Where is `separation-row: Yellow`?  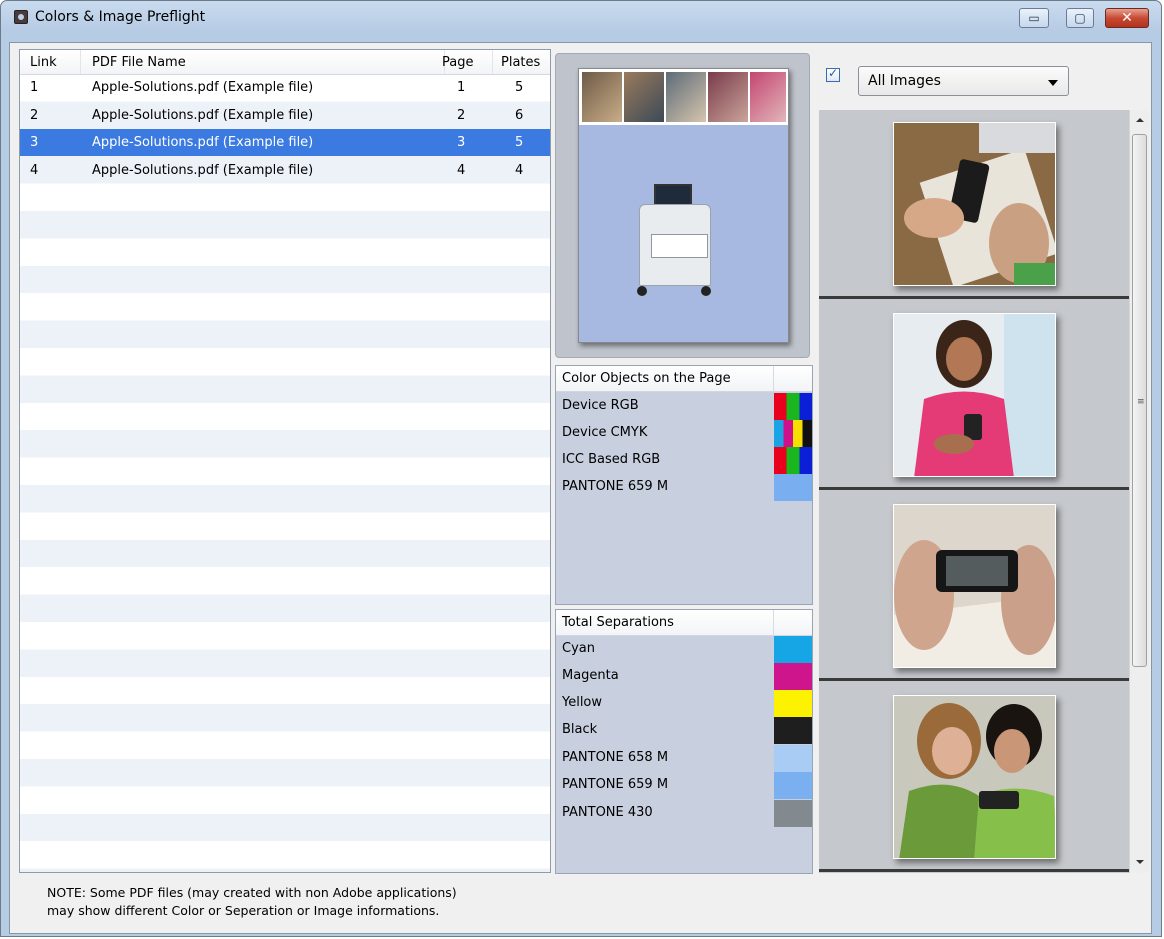 separation-row: Yellow is located at coordinates (684, 703).